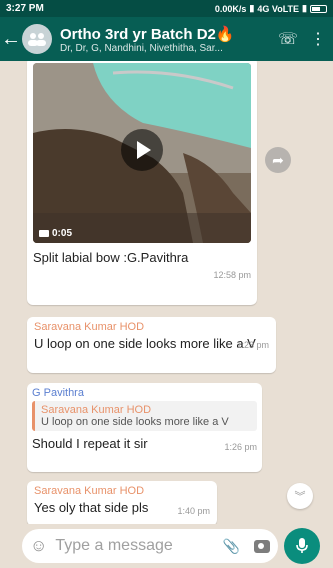 This screenshot has width=333, height=568. Describe the element at coordinates (166, 8) in the screenshot. I see `status-bar: 3:27 PM 0.00K/s ▮ 4G VoLTE ▮` at that location.